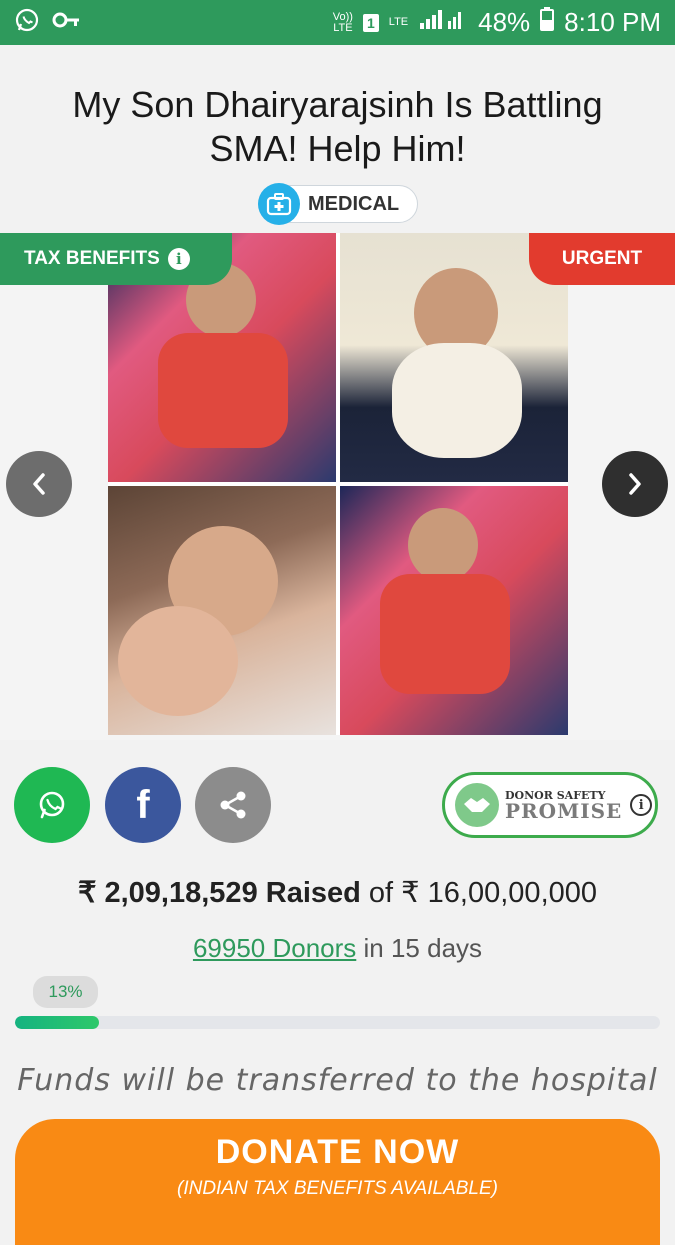  What do you see at coordinates (57, 1022) in the screenshot?
I see `progress-bar-fill` at bounding box center [57, 1022].